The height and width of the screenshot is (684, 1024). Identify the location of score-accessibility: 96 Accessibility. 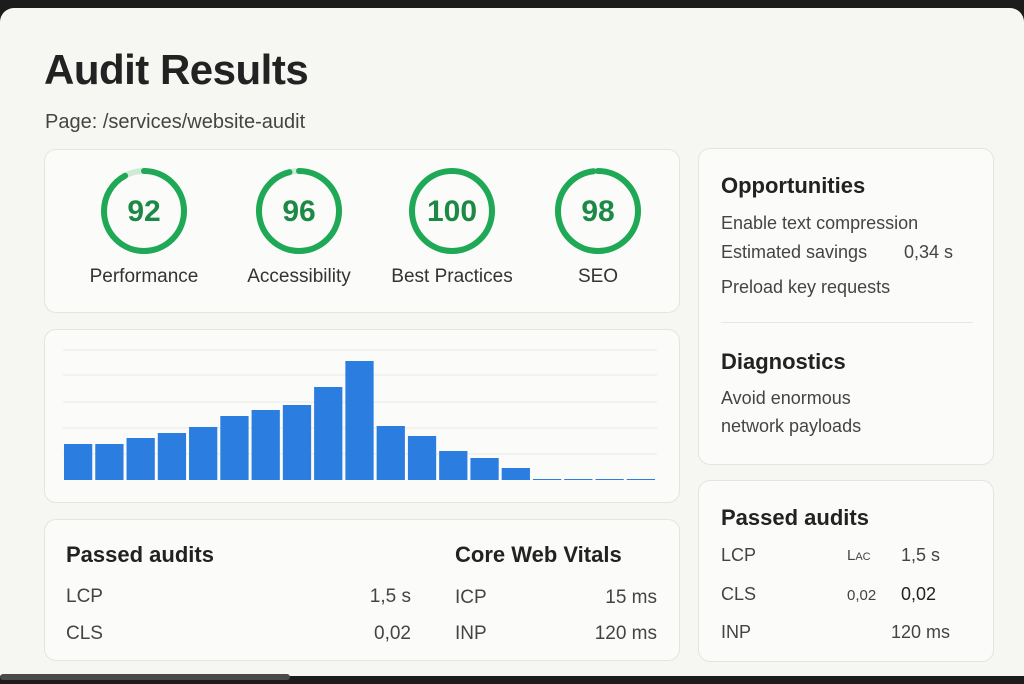
(299, 227).